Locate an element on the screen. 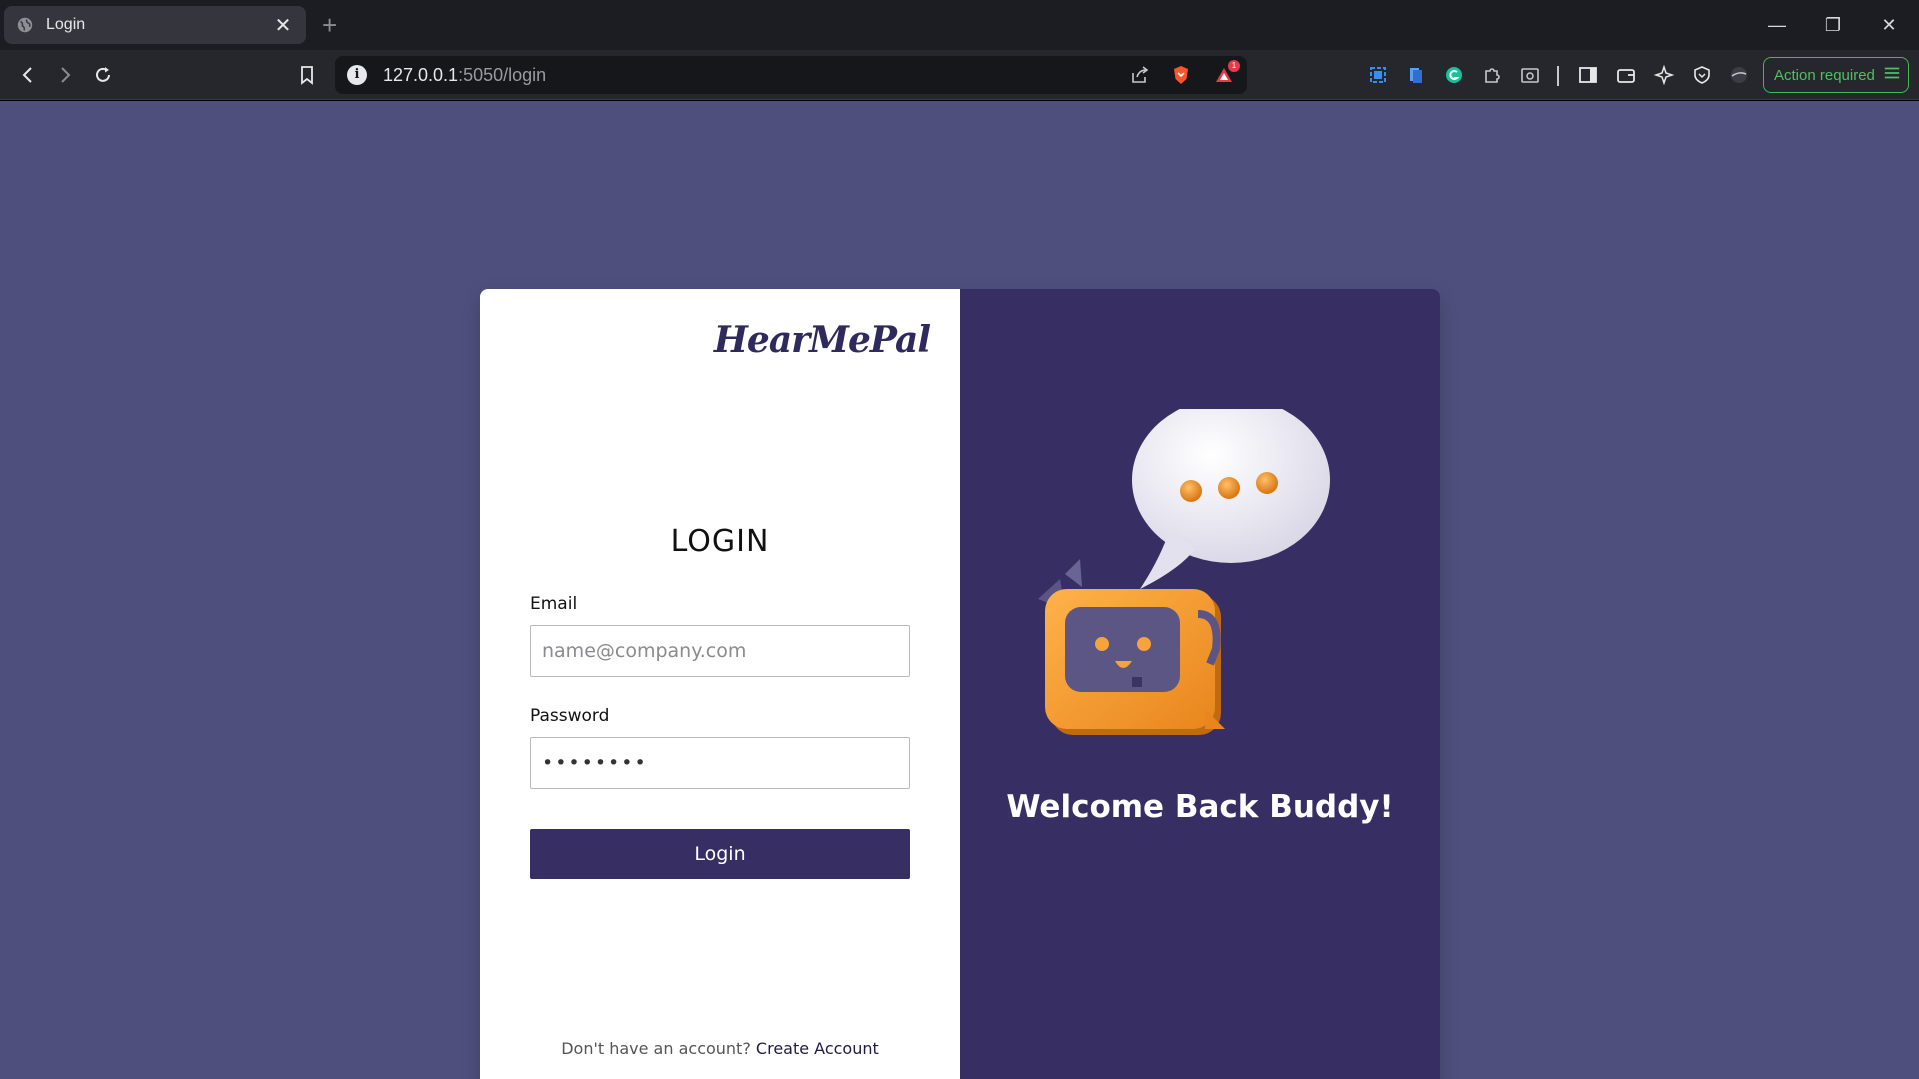 Image resolution: width=1919 pixels, height=1079 pixels. action-required-button: Action required is located at coordinates (1836, 75).